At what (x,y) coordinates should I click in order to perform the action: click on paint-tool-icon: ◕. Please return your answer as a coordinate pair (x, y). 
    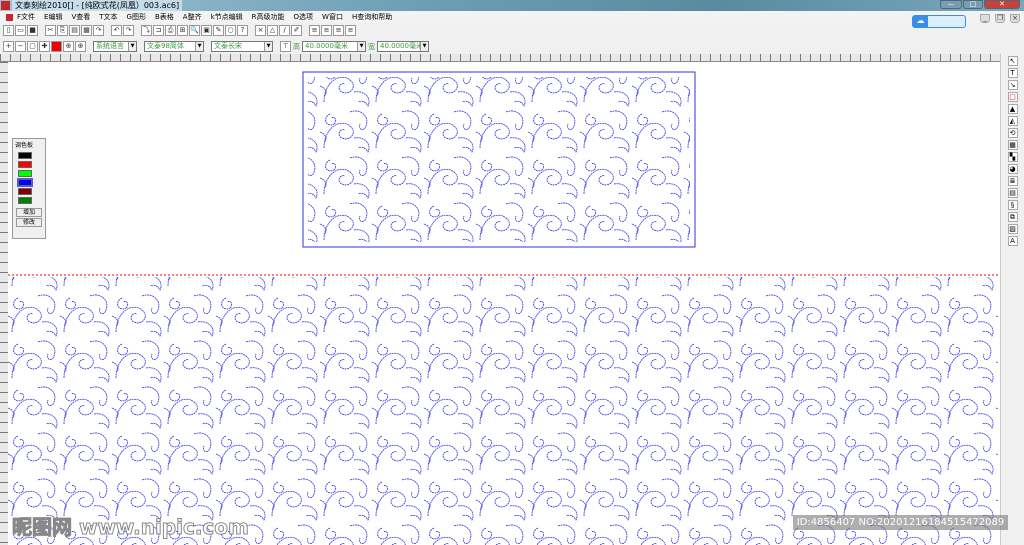
    Looking at the image, I should click on (1012, 169).